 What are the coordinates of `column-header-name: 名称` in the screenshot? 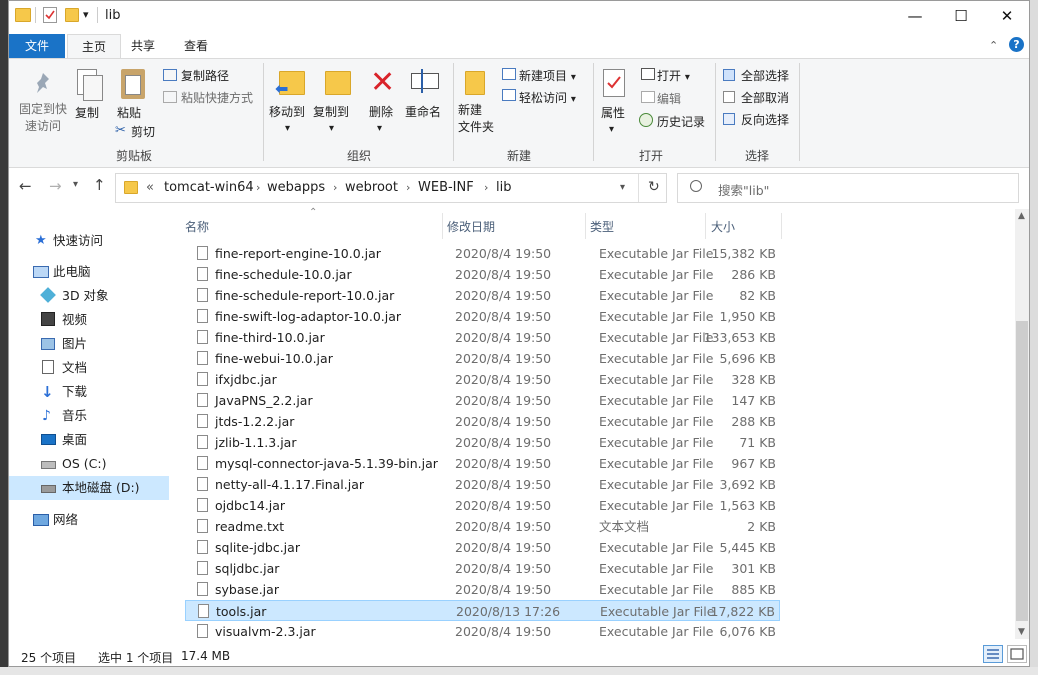 It's located at (197, 224).